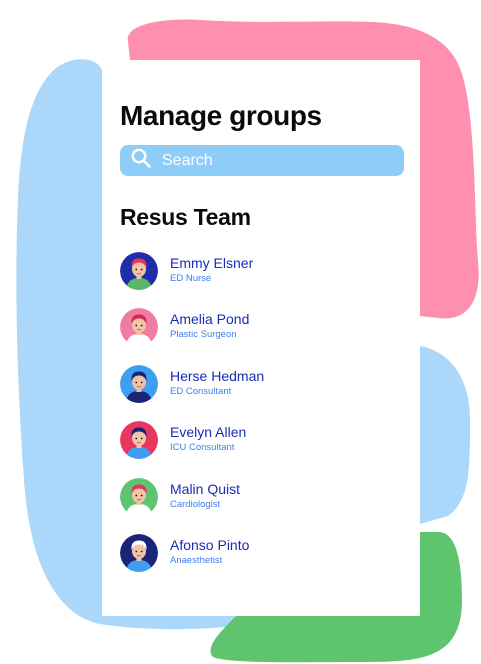 This screenshot has height=664, width=481. Describe the element at coordinates (265, 505) in the screenshot. I see `list-item: Malin Quist Cardiologist` at that location.